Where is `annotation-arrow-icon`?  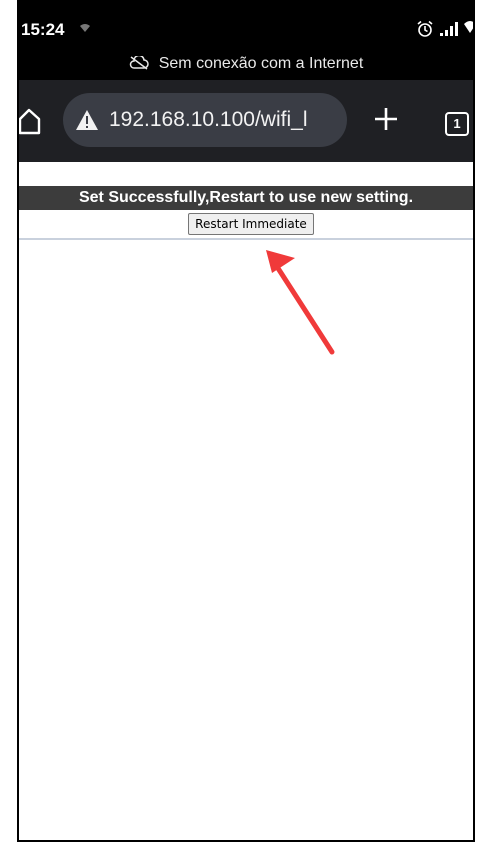 annotation-arrow-icon is located at coordinates (300, 302).